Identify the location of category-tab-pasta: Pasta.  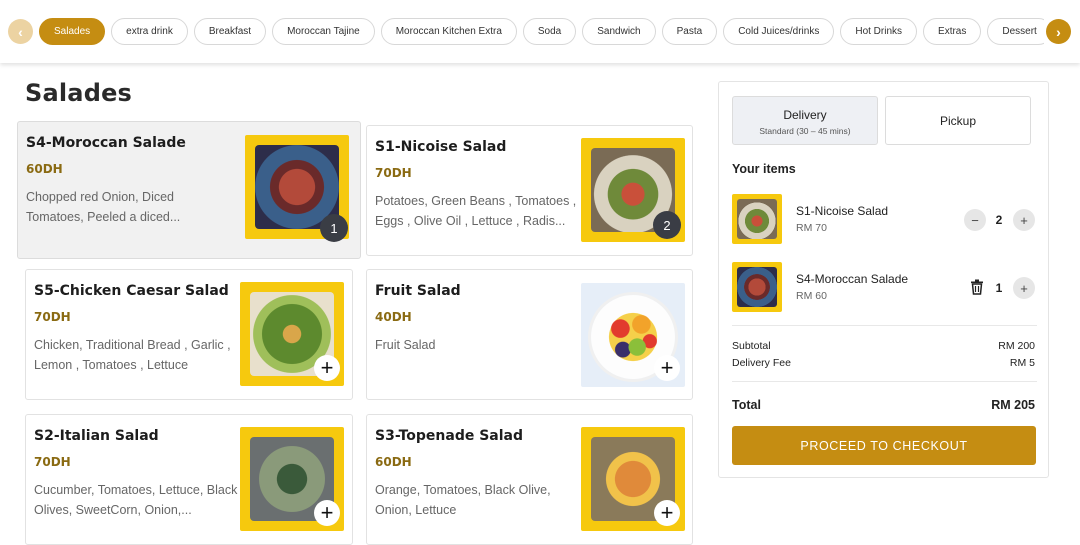
(689, 31).